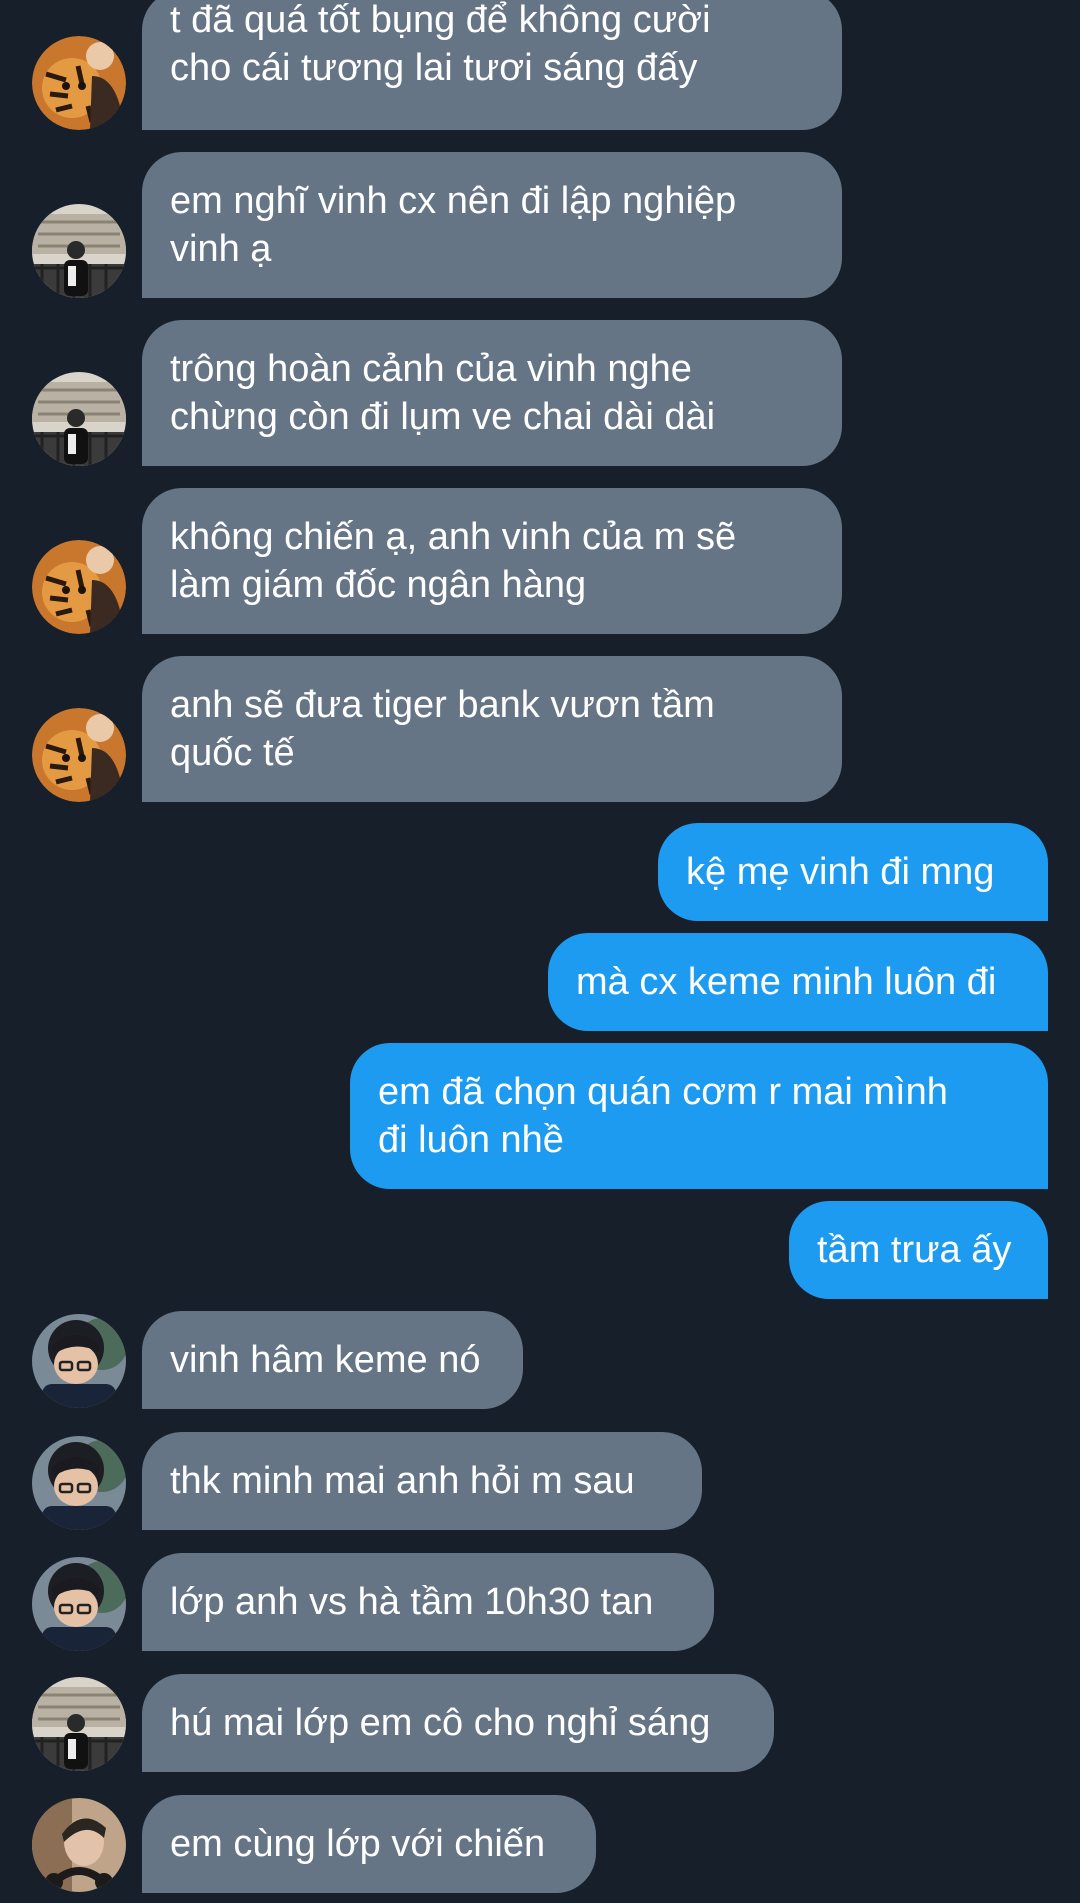 The width and height of the screenshot is (1080, 1903). I want to click on outgoing-message-bubble: mà cx keme minh luôn đi, so click(798, 982).